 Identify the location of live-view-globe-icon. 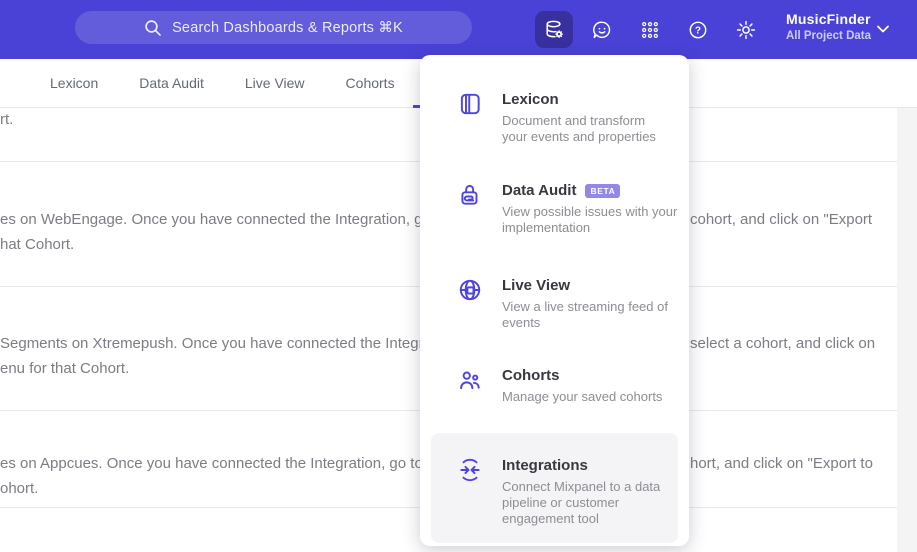
(470, 290).